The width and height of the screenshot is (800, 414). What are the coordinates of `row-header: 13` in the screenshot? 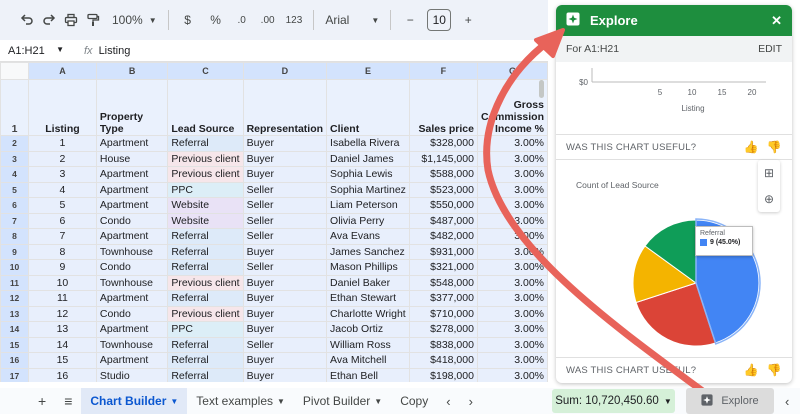 It's located at (14, 313).